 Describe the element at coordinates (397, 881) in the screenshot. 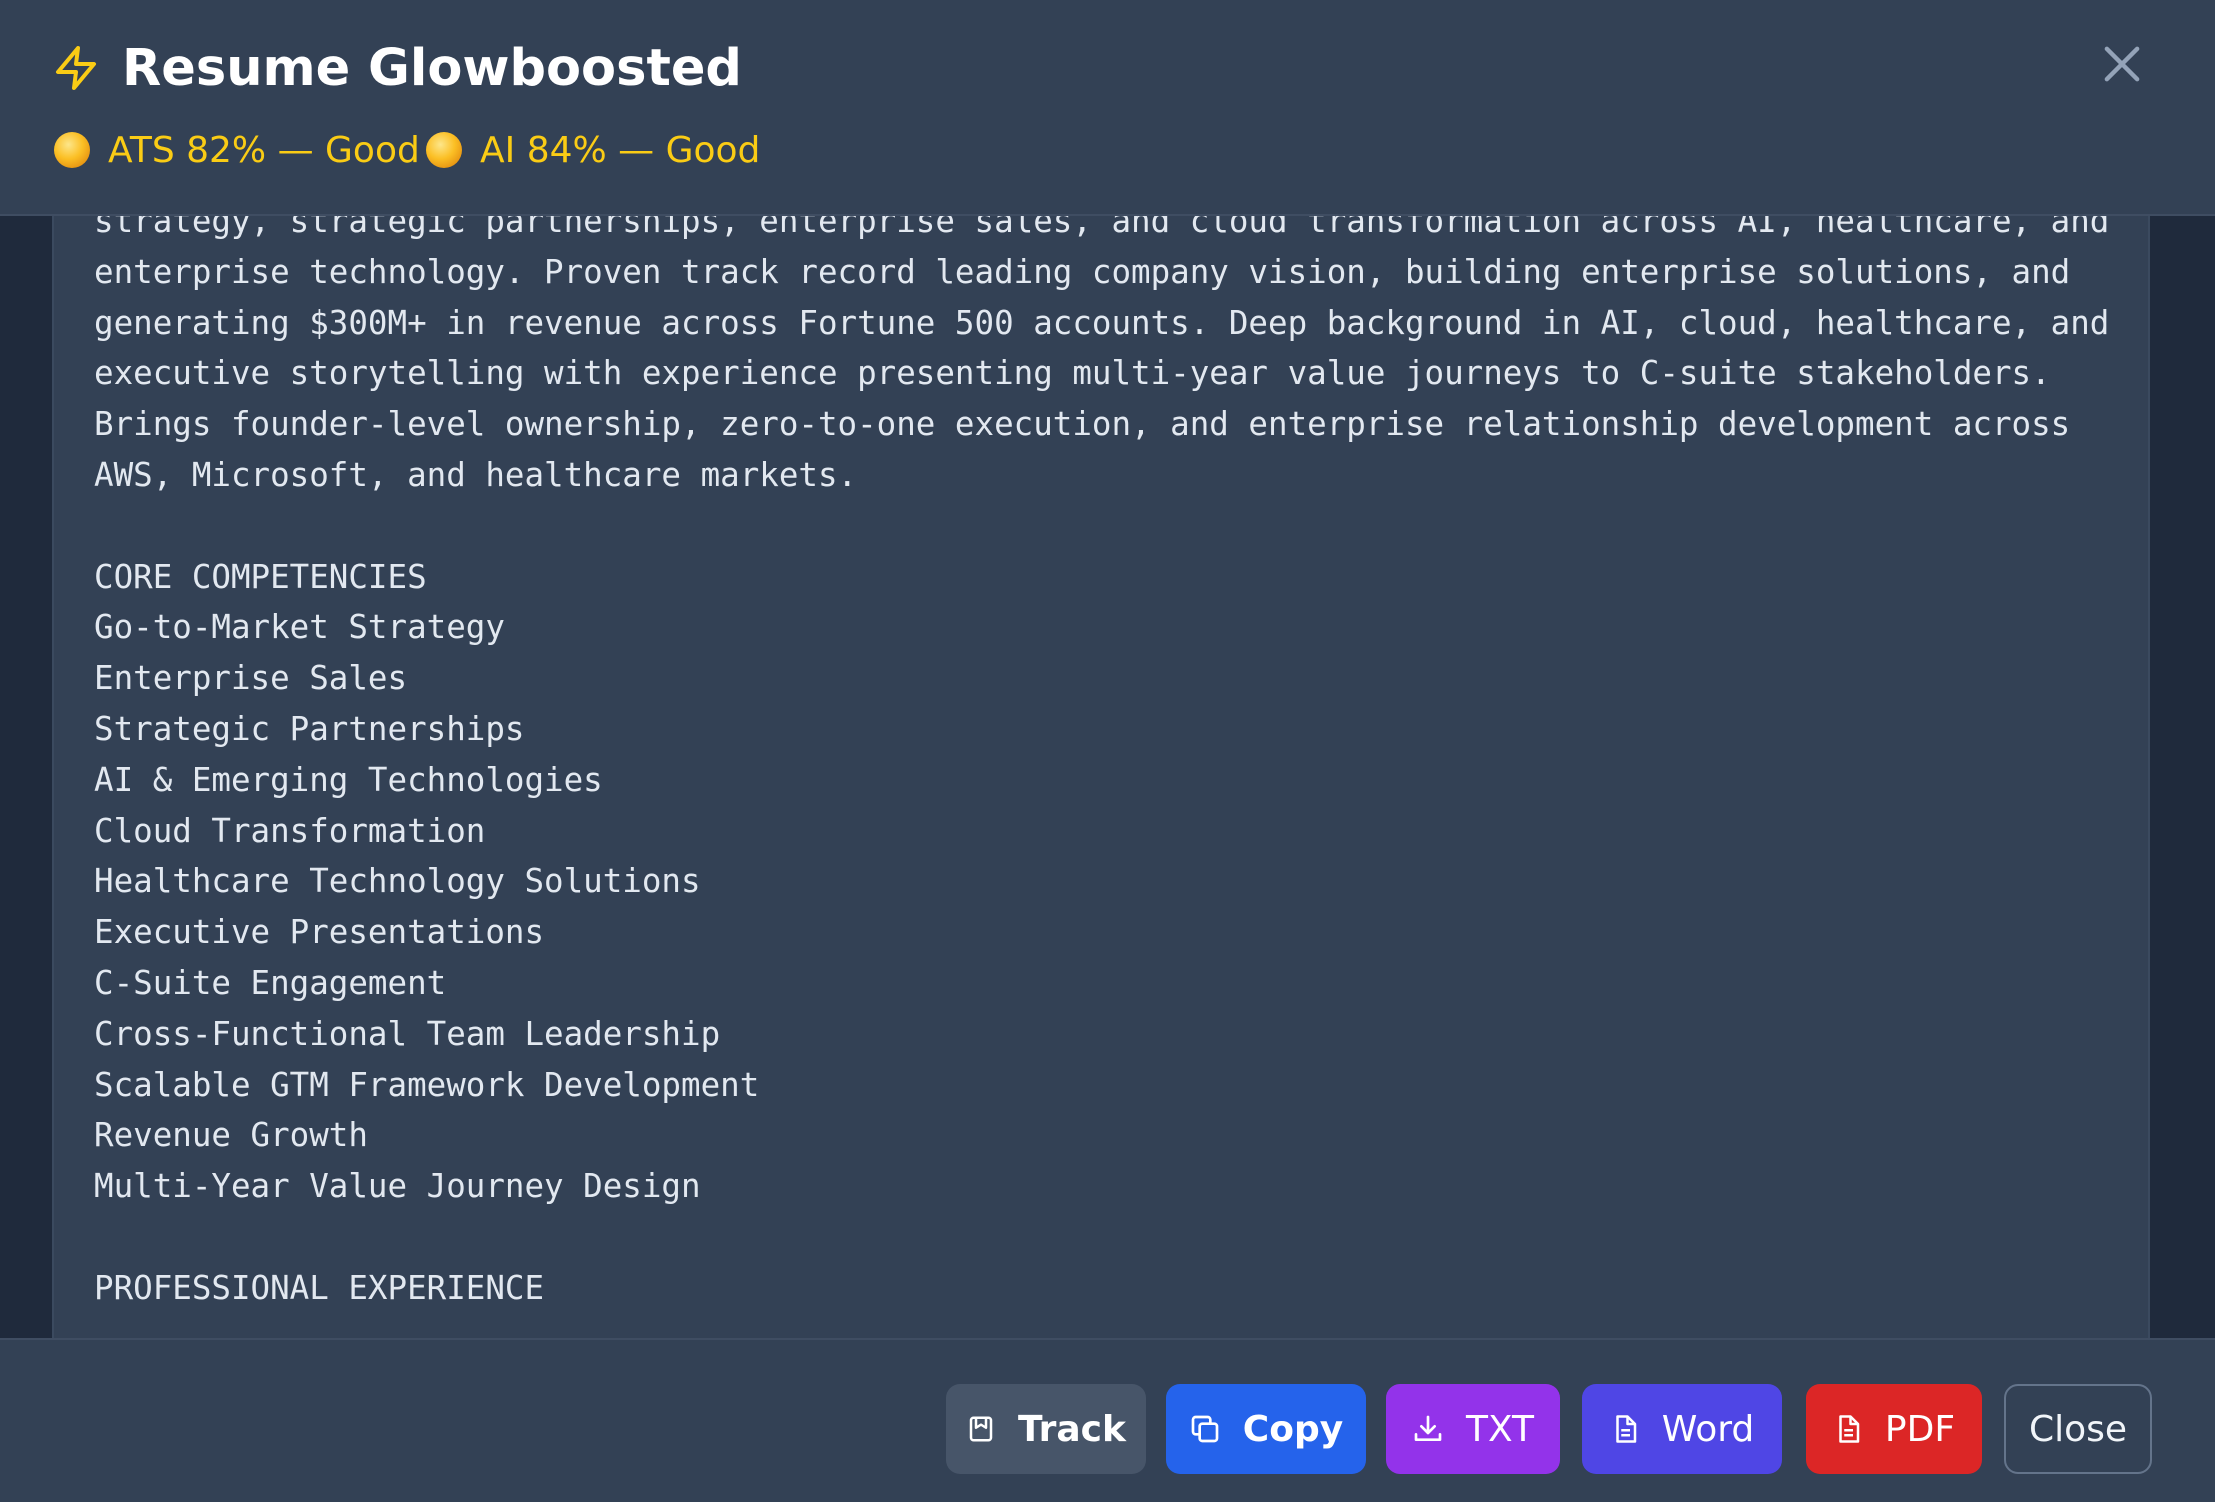

I see `resume-line: Healthcare Technology Solutions` at that location.